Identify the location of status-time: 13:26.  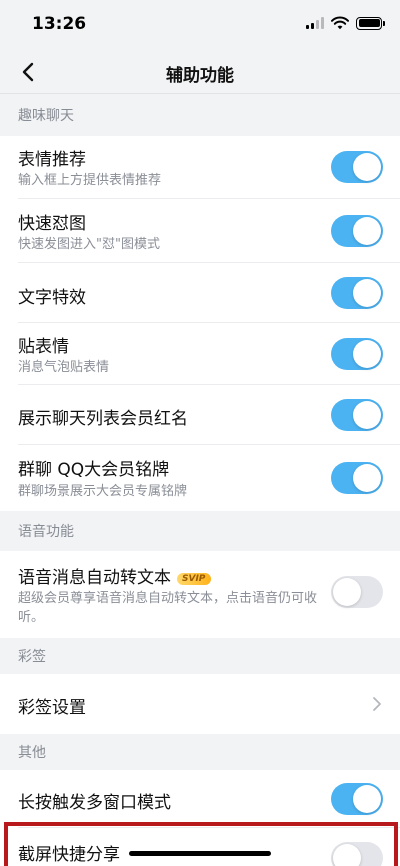
(59, 24).